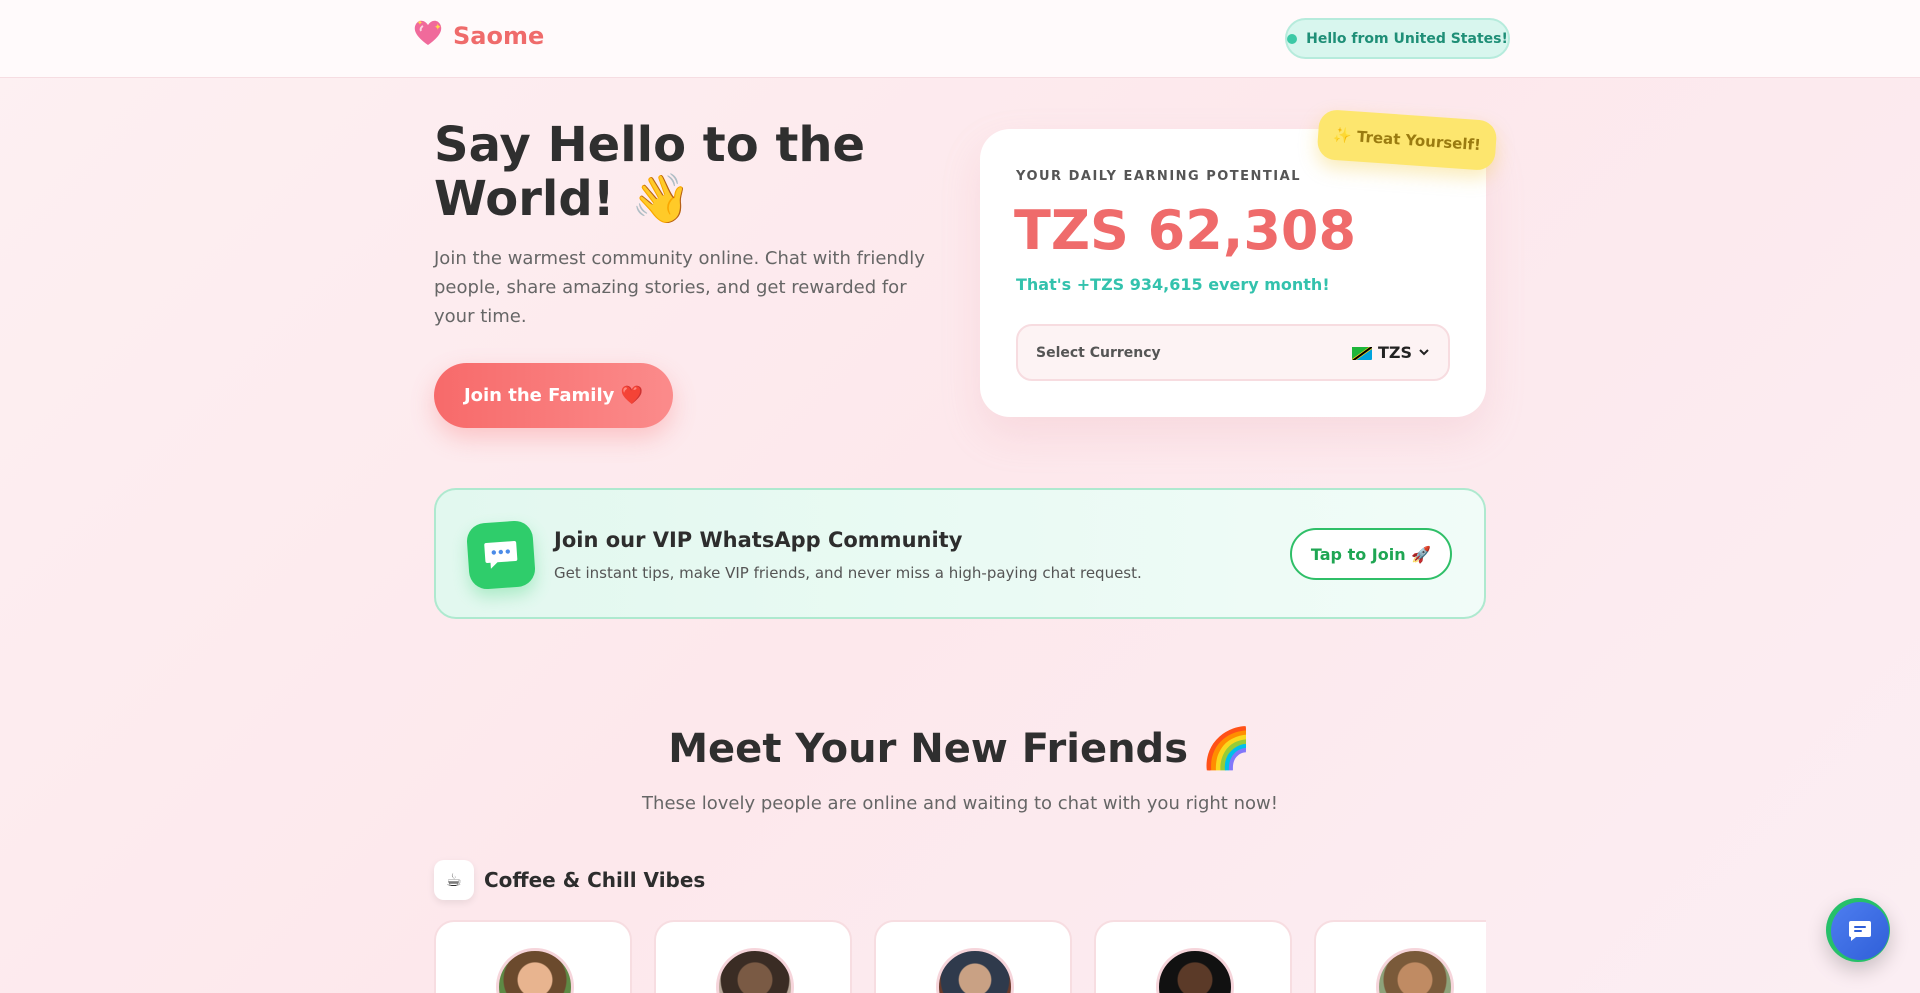 Image resolution: width=1920 pixels, height=993 pixels. What do you see at coordinates (553, 395) in the screenshot?
I see `join-family-button: Join the Family ❤️` at bounding box center [553, 395].